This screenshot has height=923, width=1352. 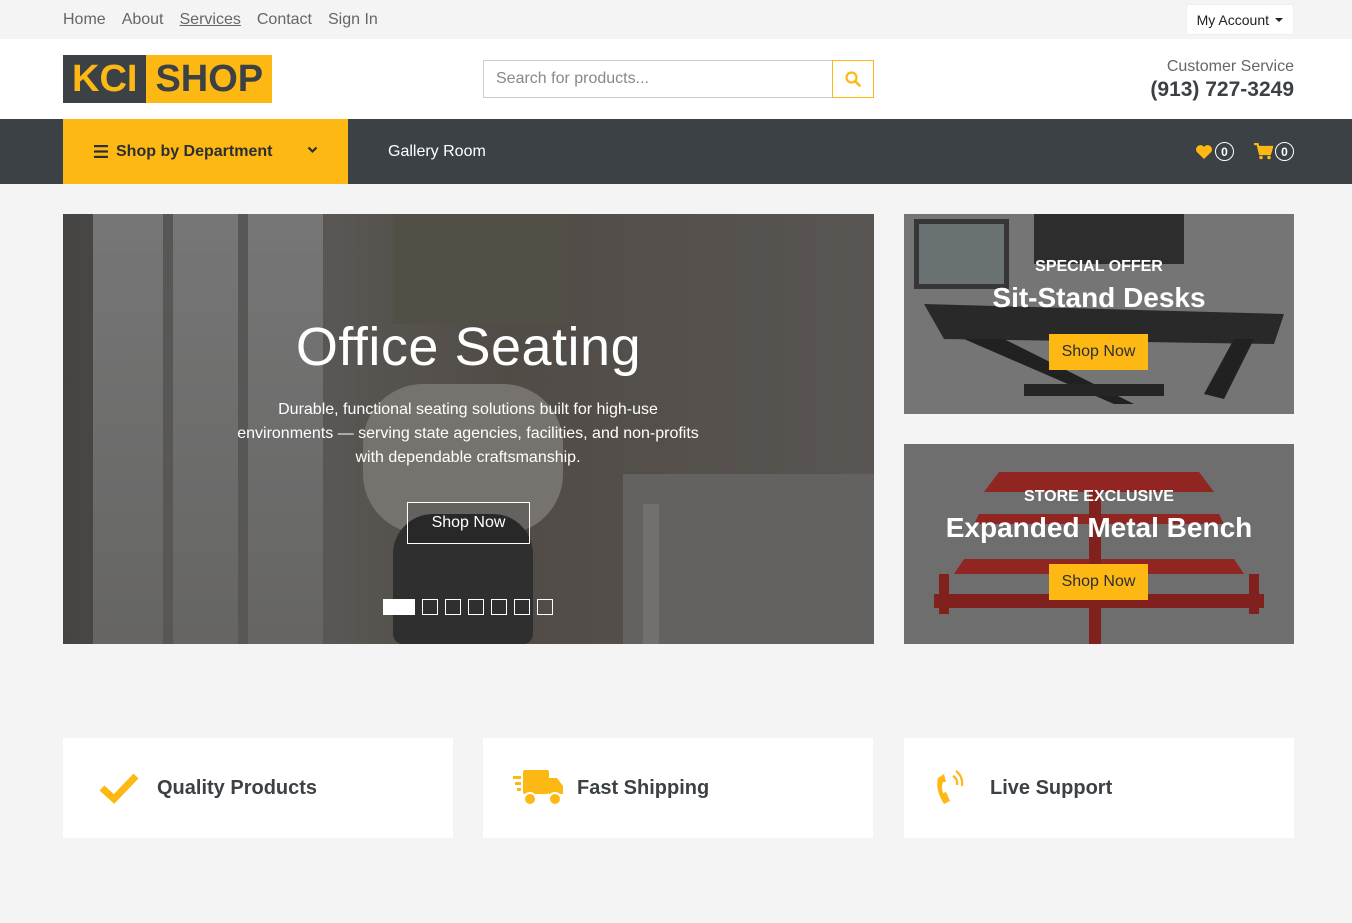 I want to click on cart-icon, so click(x=1263, y=151).